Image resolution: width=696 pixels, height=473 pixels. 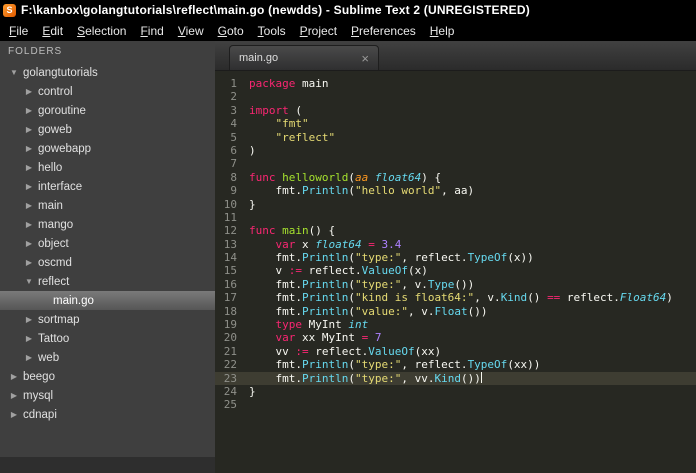 I want to click on tab-close-icon: ×, so click(x=365, y=58).